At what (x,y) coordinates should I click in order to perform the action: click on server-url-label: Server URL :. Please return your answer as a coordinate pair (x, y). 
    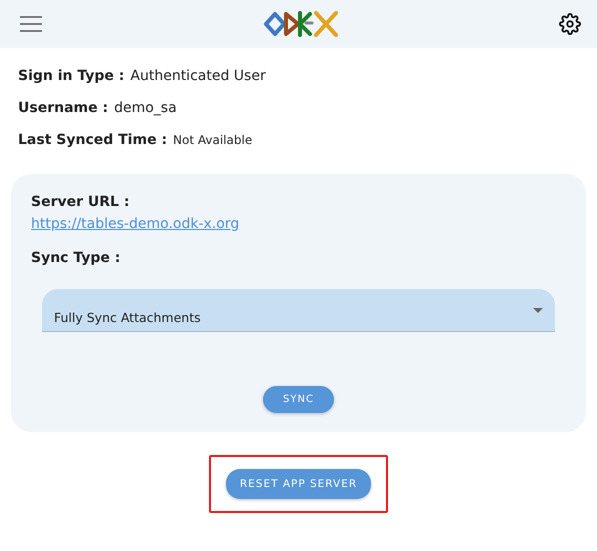
    Looking at the image, I should click on (80, 202).